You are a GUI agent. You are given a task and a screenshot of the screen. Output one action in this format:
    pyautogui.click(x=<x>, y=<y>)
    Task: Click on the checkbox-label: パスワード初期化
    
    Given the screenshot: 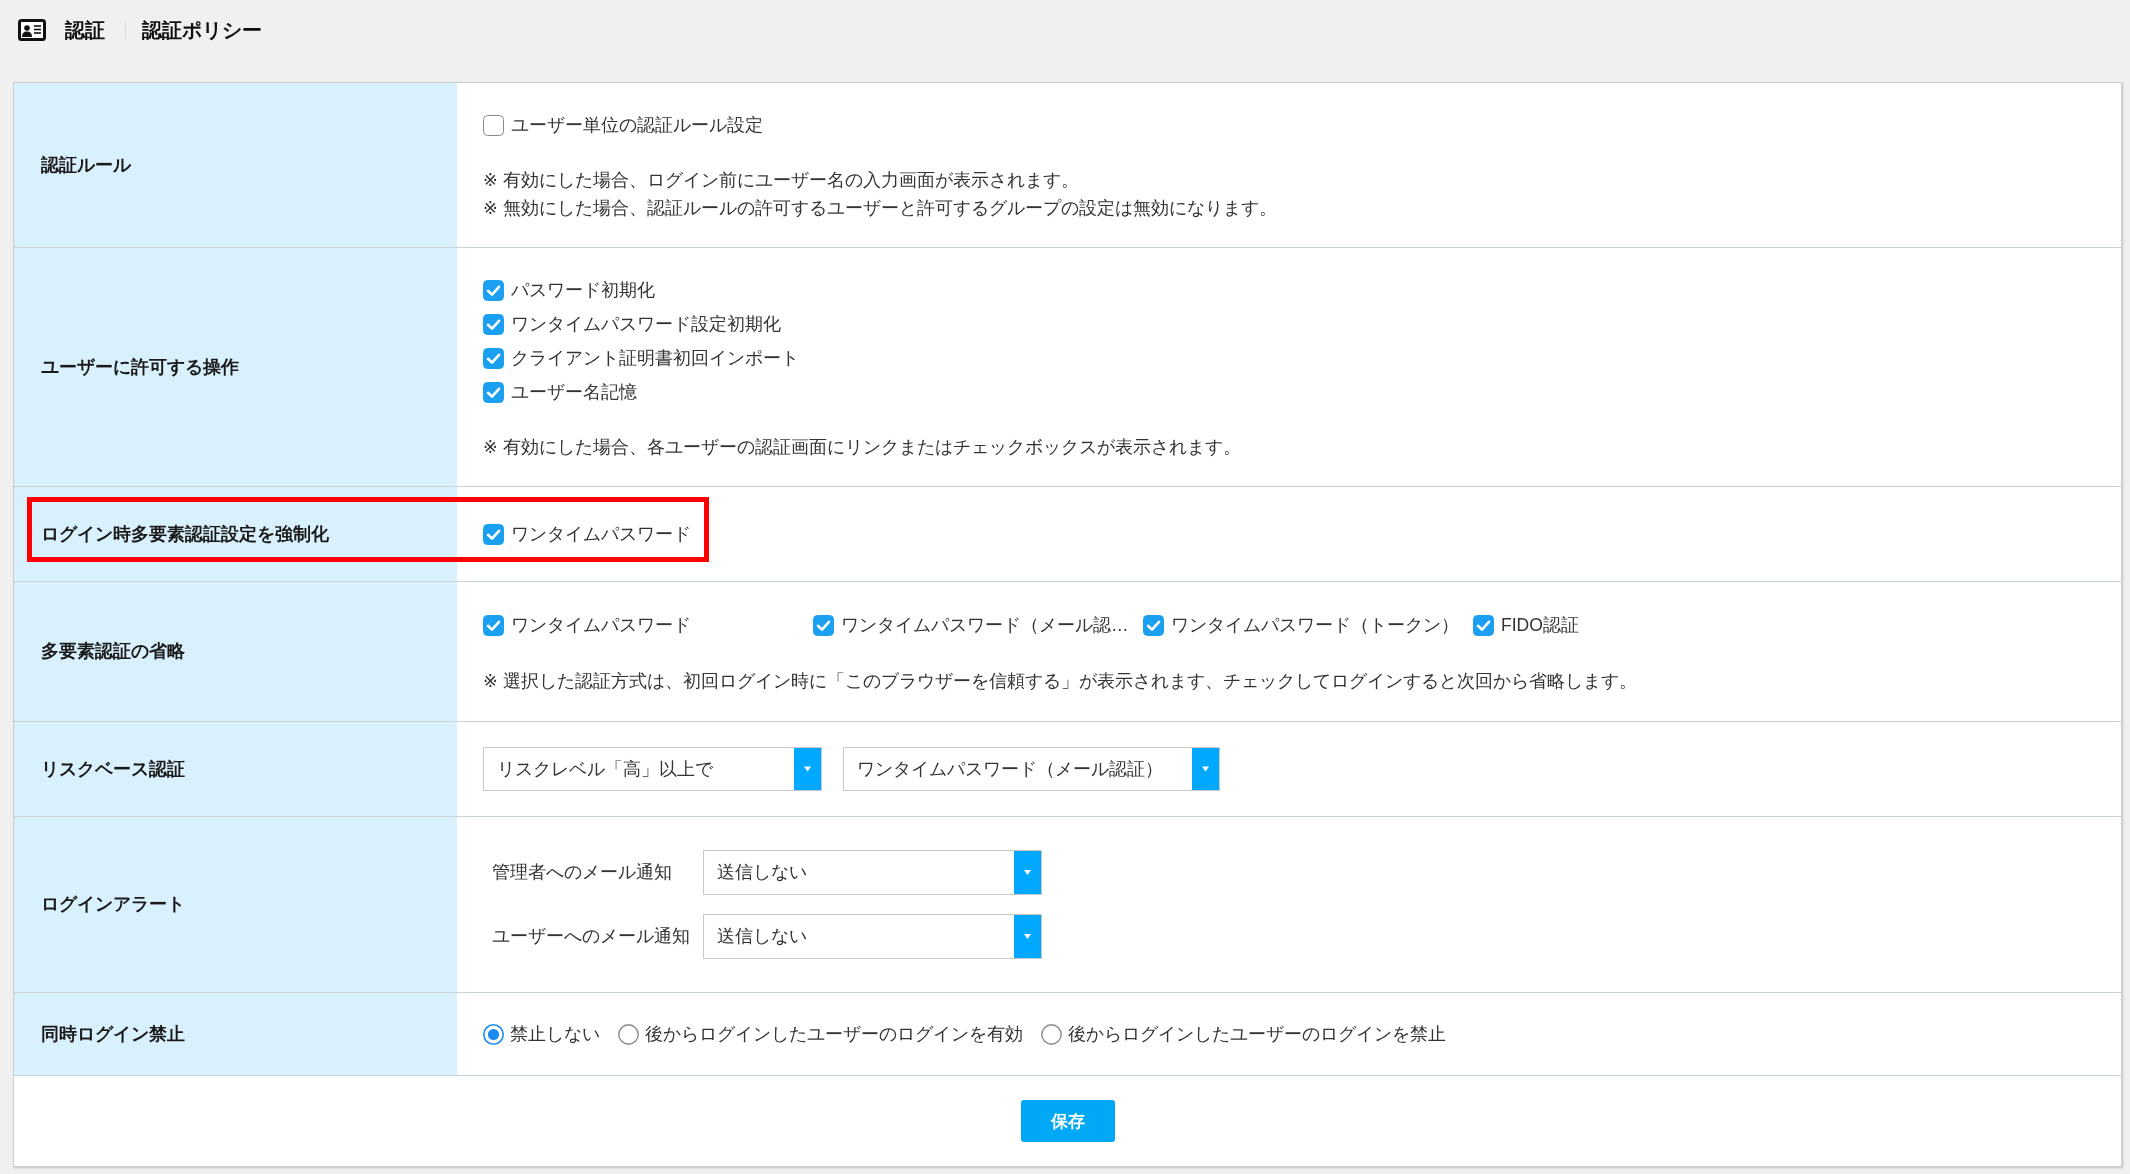 What is the action you would take?
    pyautogui.click(x=583, y=290)
    